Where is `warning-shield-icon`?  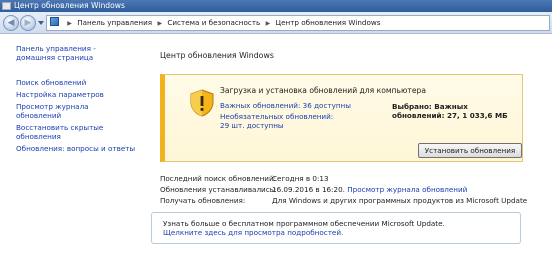
warning-shield-icon is located at coordinates (202, 103).